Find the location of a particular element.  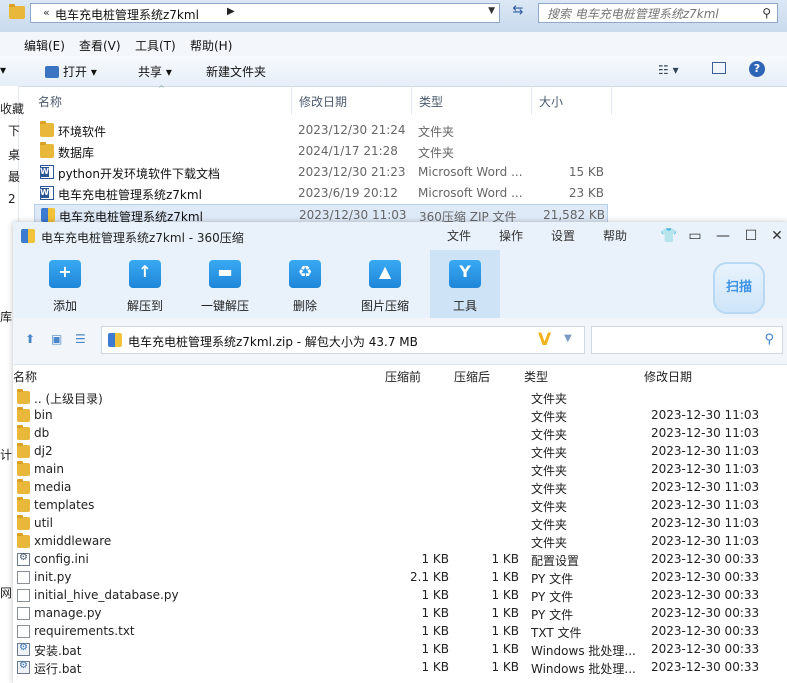

nav-fragment-item: 2 is located at coordinates (12, 199).